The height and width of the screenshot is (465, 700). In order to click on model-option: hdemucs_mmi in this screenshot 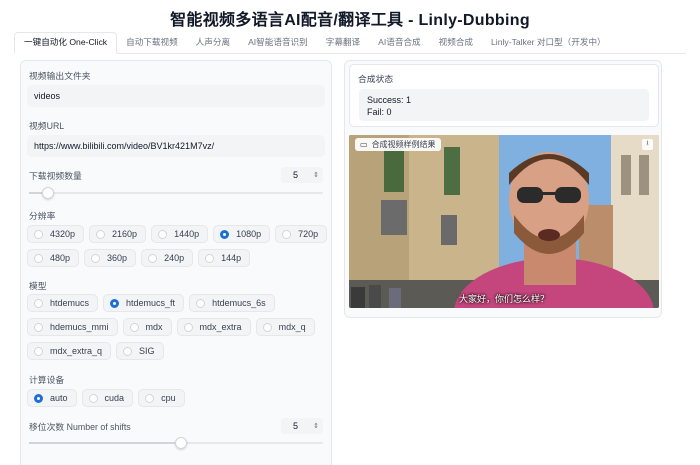, I will do `click(72, 327)`.